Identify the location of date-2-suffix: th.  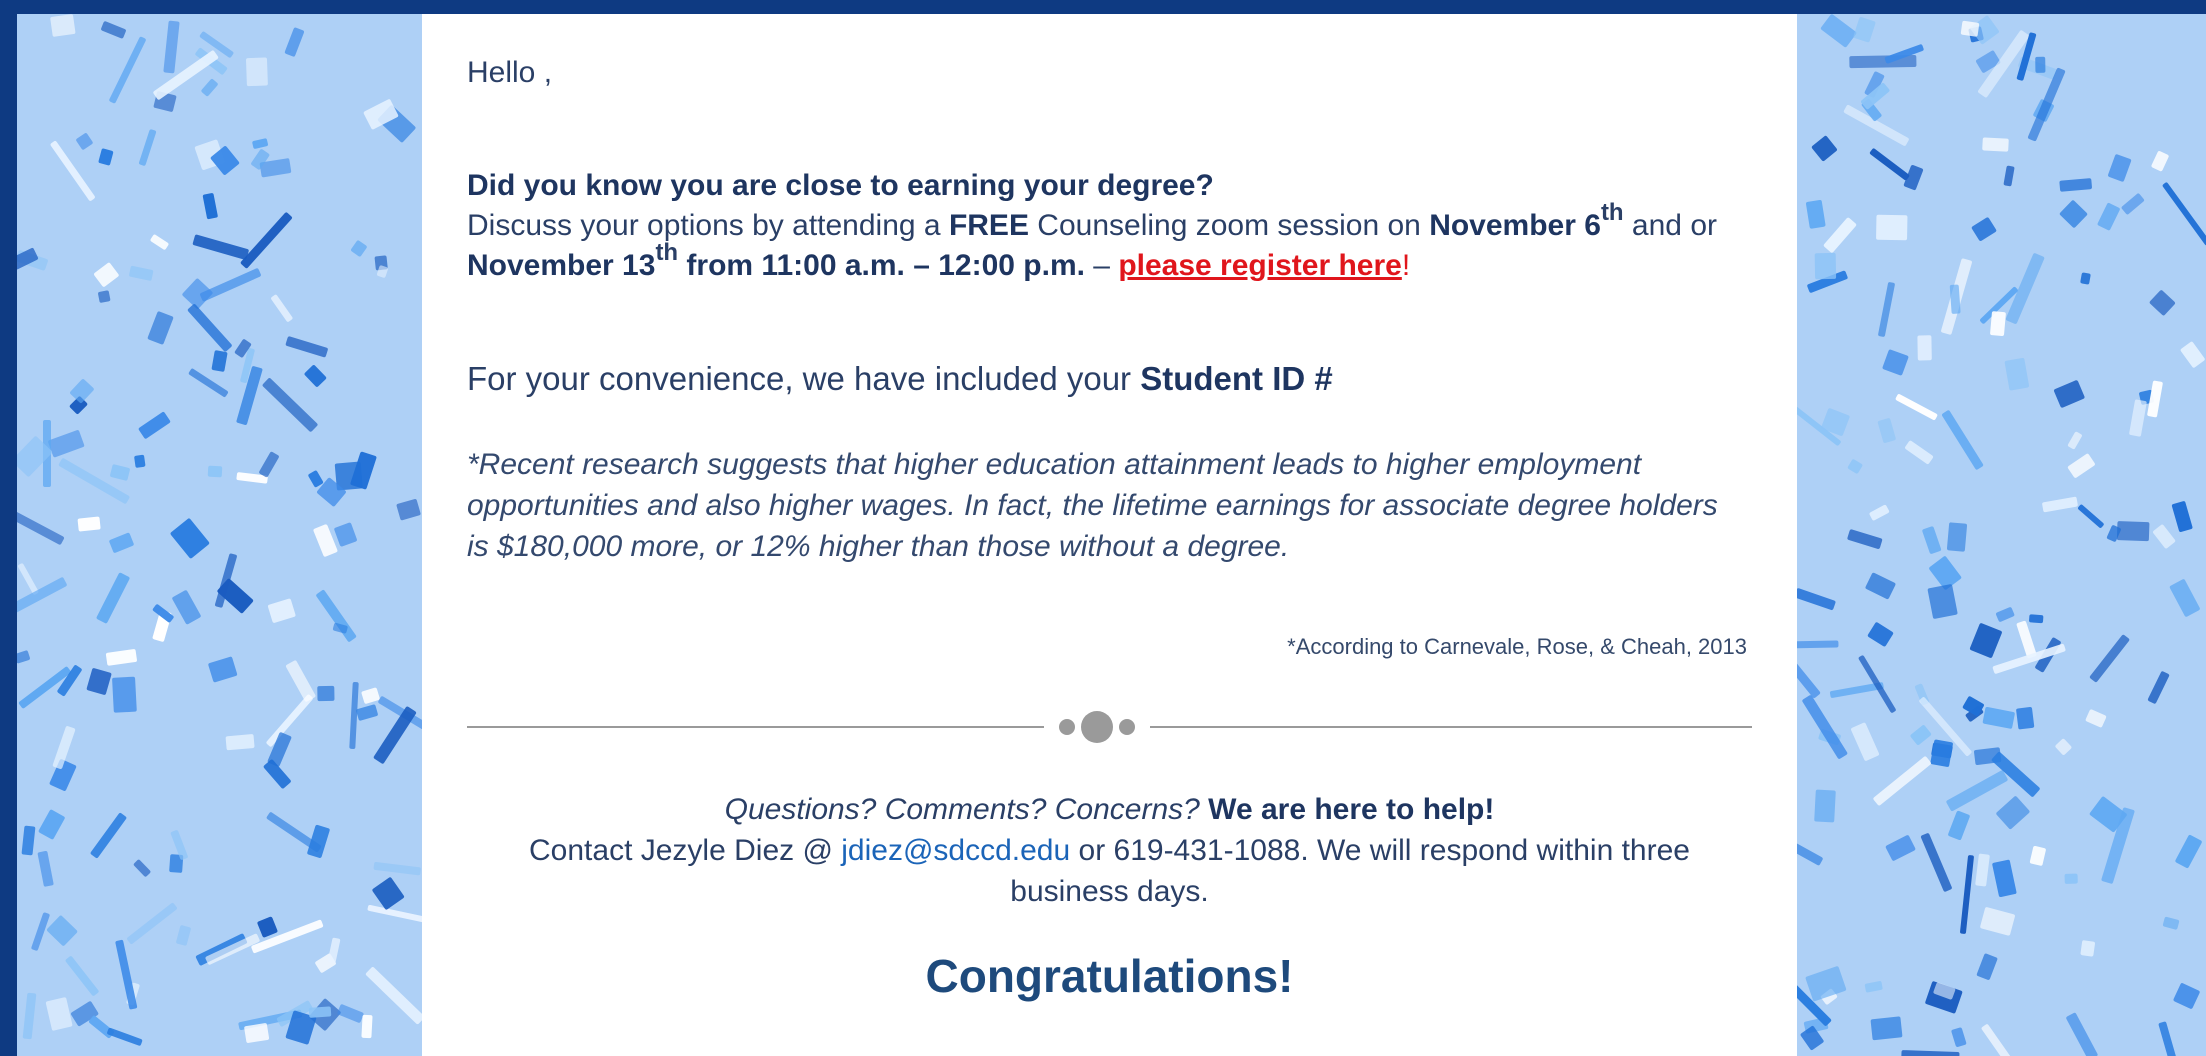
(667, 252).